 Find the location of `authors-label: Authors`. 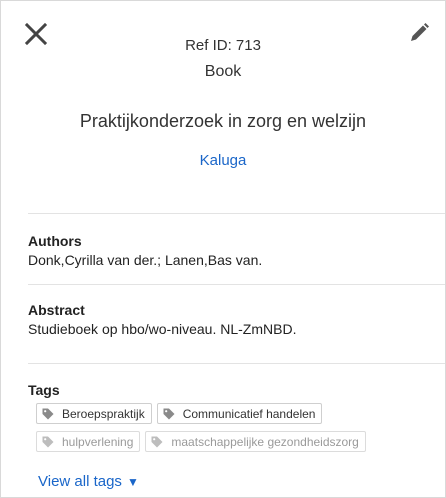

authors-label: Authors is located at coordinates (55, 241).